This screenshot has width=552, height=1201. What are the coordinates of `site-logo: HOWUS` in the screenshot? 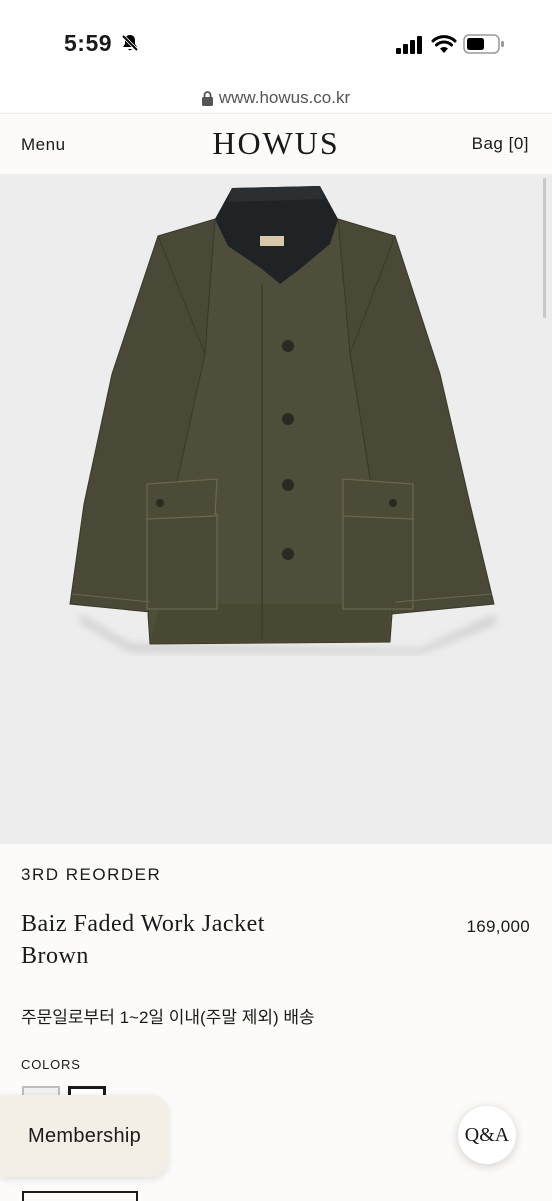 It's located at (276, 143).